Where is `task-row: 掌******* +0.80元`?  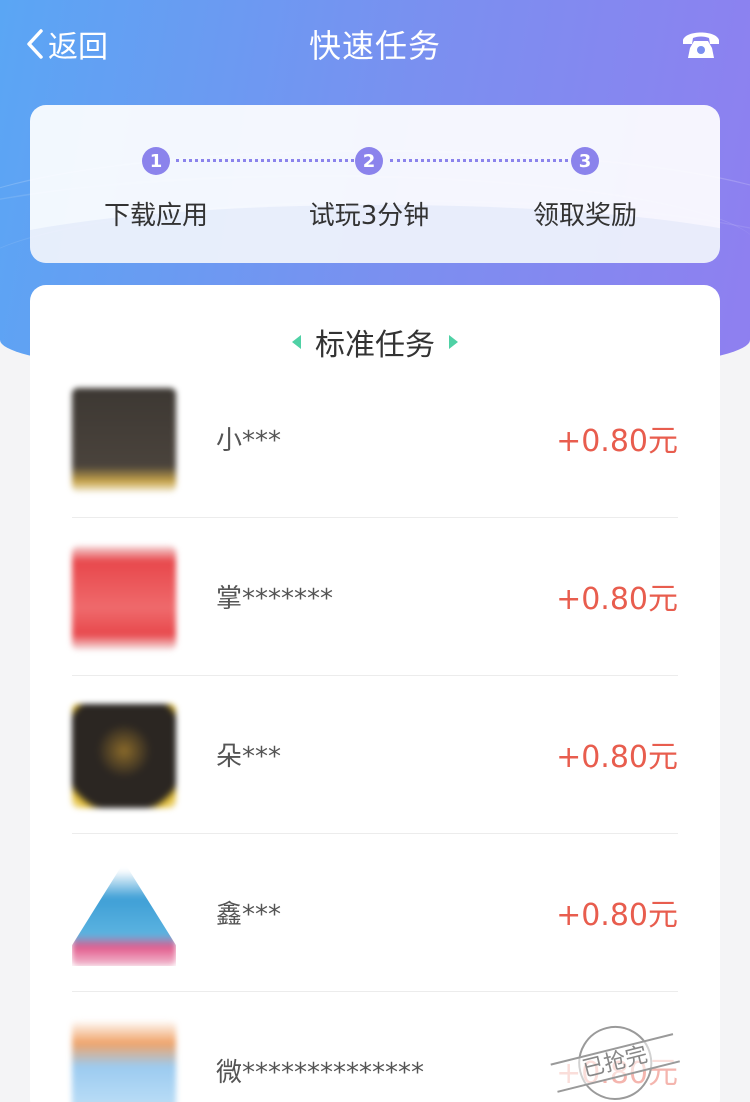
task-row: 掌******* +0.80元 is located at coordinates (375, 597).